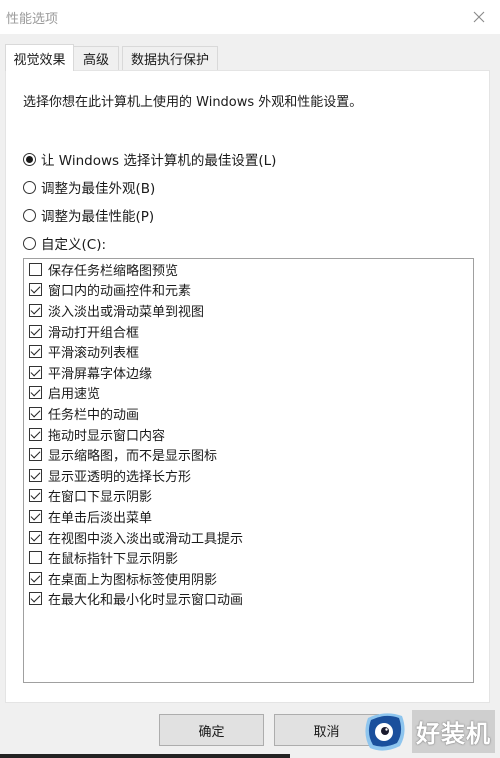 The height and width of the screenshot is (758, 500). I want to click on effect-label: 在桌面上为图标标签使用阴影, so click(133, 580).